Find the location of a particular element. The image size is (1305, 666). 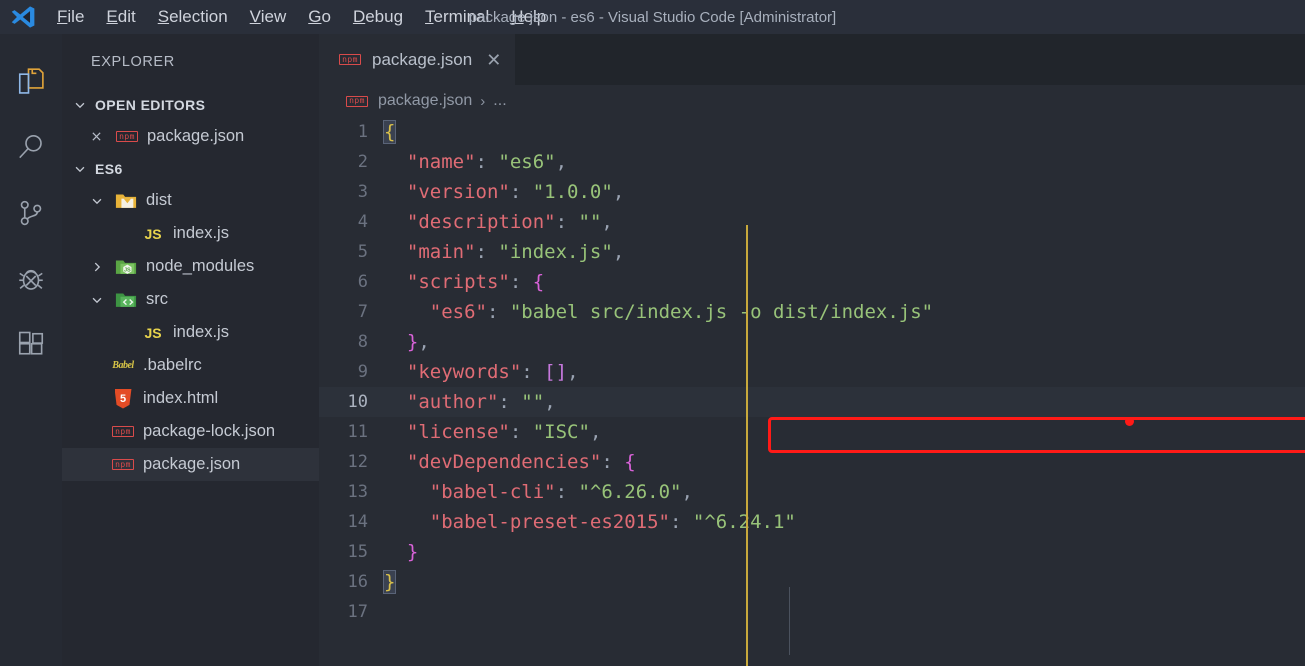

line-content: "keywords": [], is located at coordinates (481, 372).